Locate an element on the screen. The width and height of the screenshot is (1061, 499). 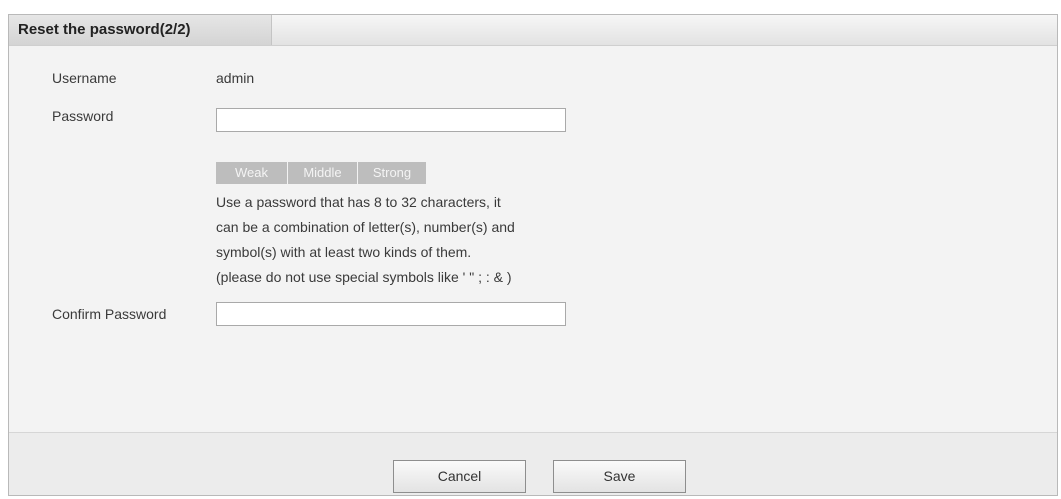
password-strength-meter: Weak Middle Strong is located at coordinates (321, 173).